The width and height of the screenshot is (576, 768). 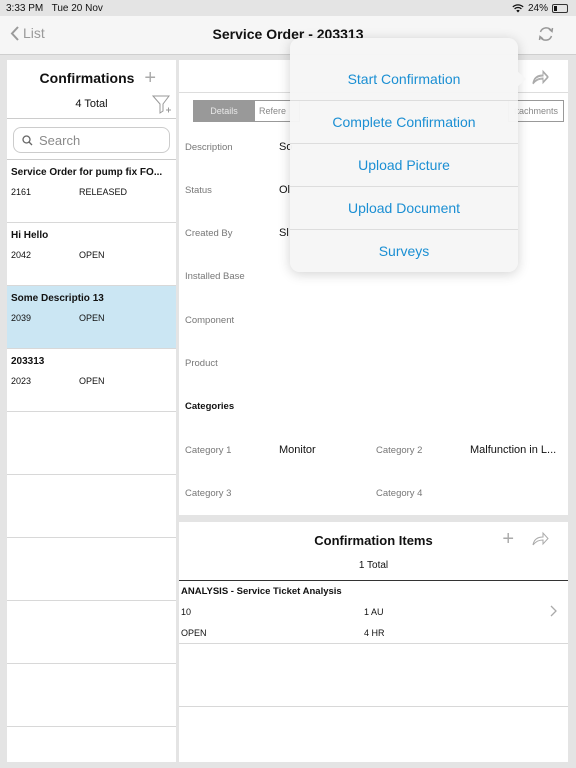 I want to click on items-total-bar: 1 Total, so click(x=373, y=567).